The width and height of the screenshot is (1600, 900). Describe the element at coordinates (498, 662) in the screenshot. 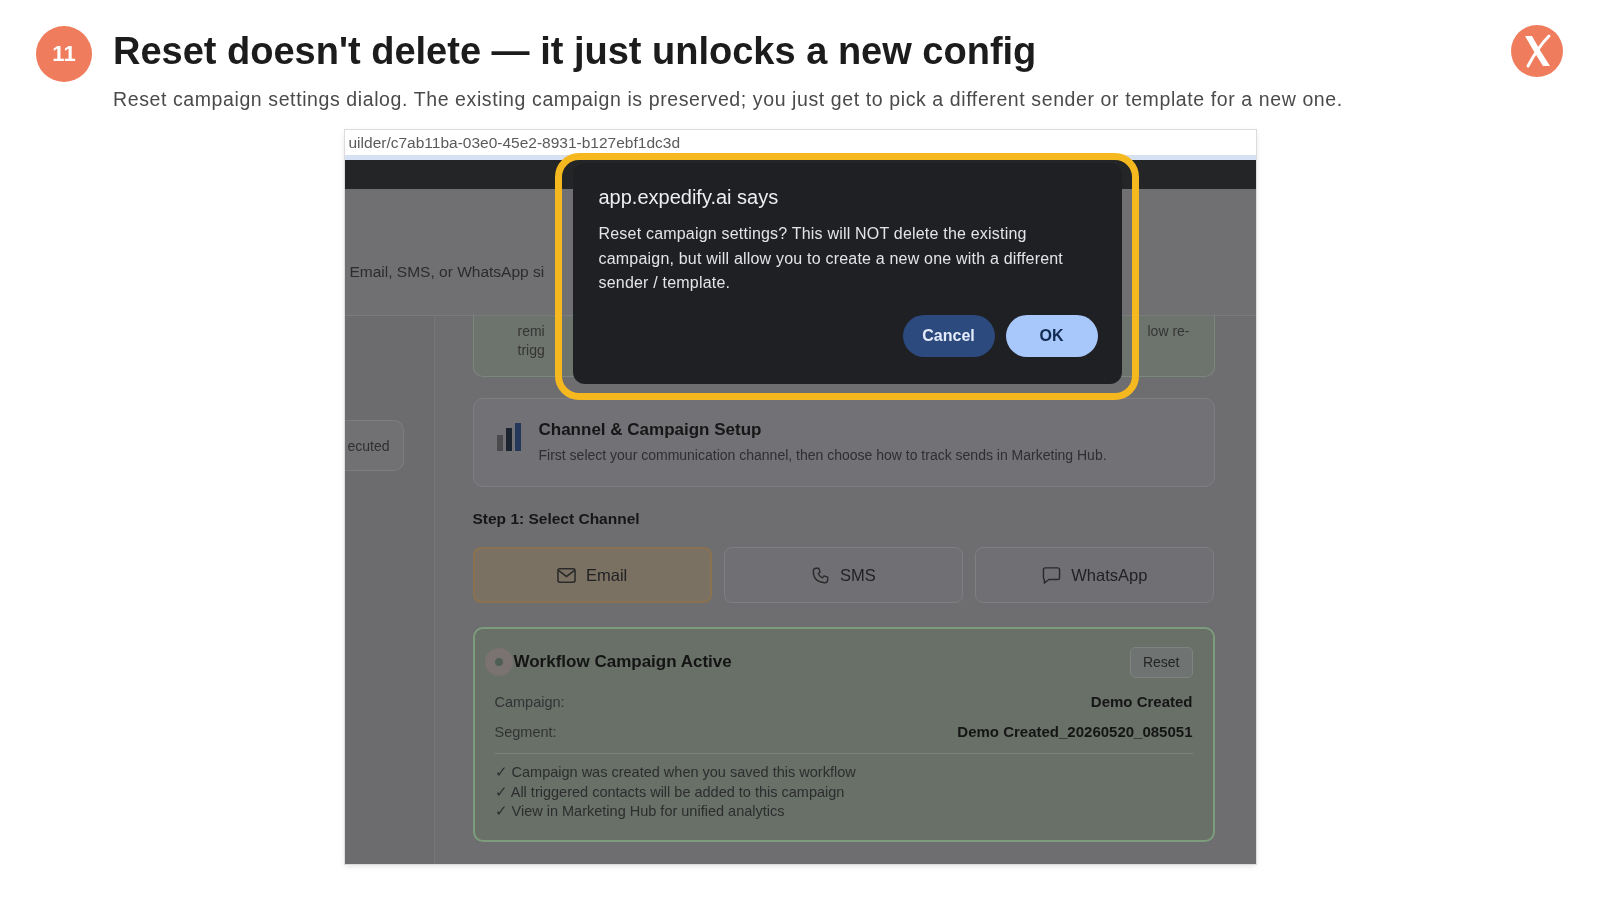

I see `status-dot-icon` at that location.